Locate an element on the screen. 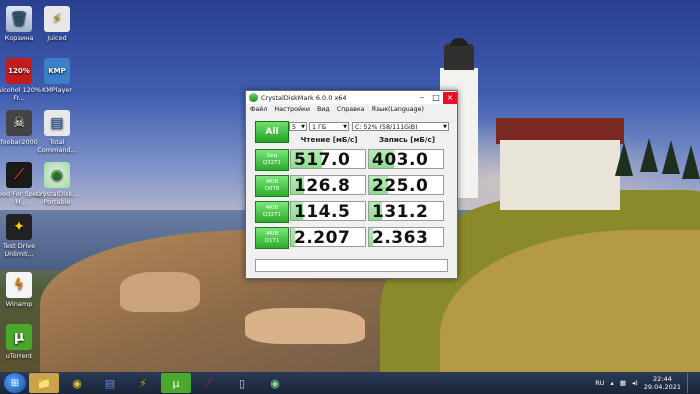 The width and height of the screenshot is (700, 394). close-button: × is located at coordinates (450, 97).